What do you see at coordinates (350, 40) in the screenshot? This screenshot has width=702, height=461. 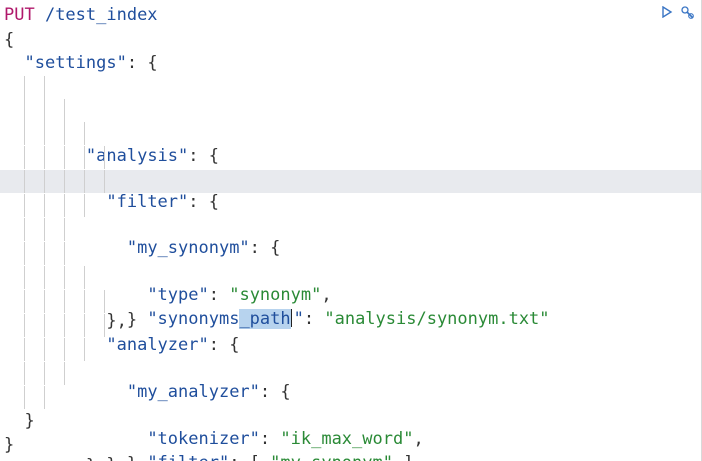 I see `code-line-2: {` at bounding box center [350, 40].